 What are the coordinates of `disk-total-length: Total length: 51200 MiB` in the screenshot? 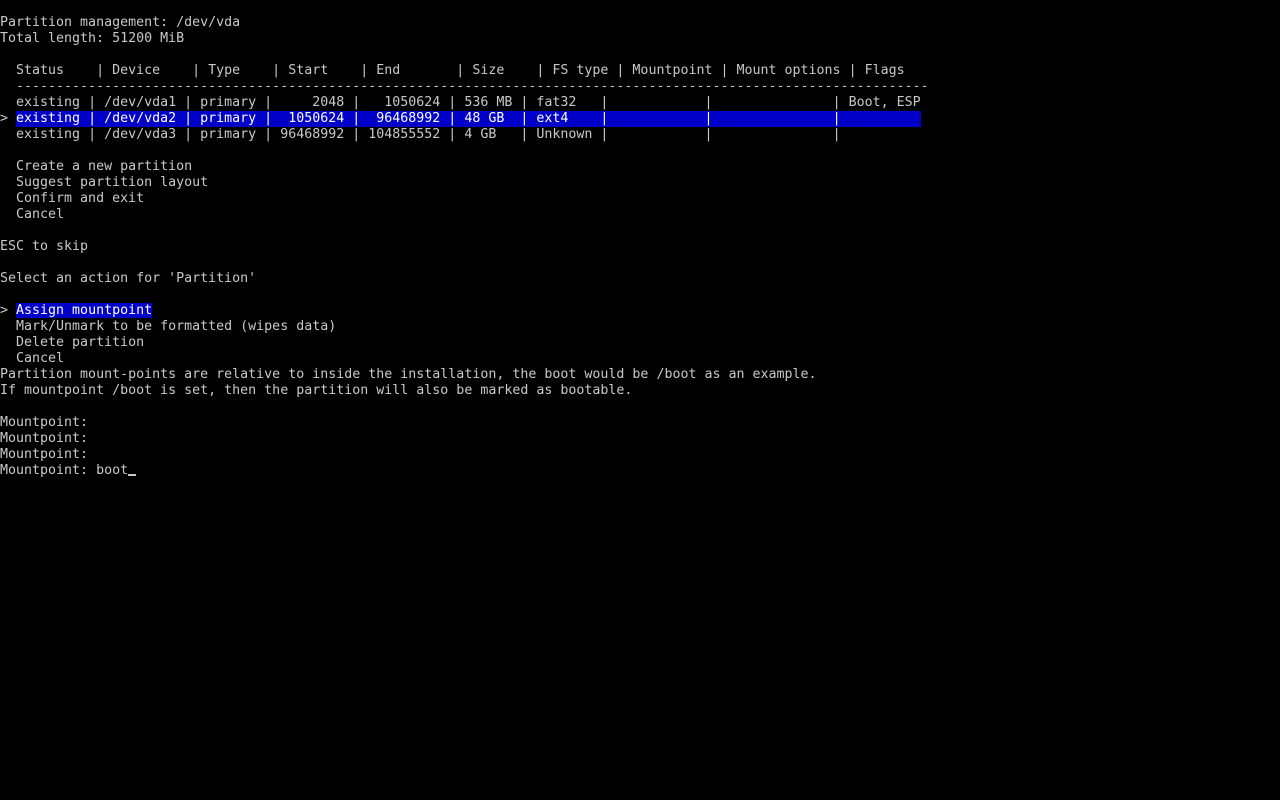 It's located at (92, 38).